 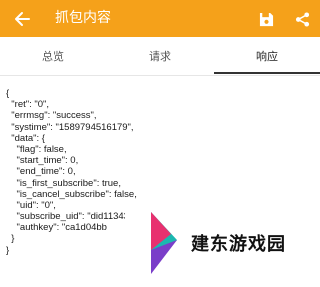 What do you see at coordinates (238, 244) in the screenshot?
I see `watermark-text: 建东游戏园` at bounding box center [238, 244].